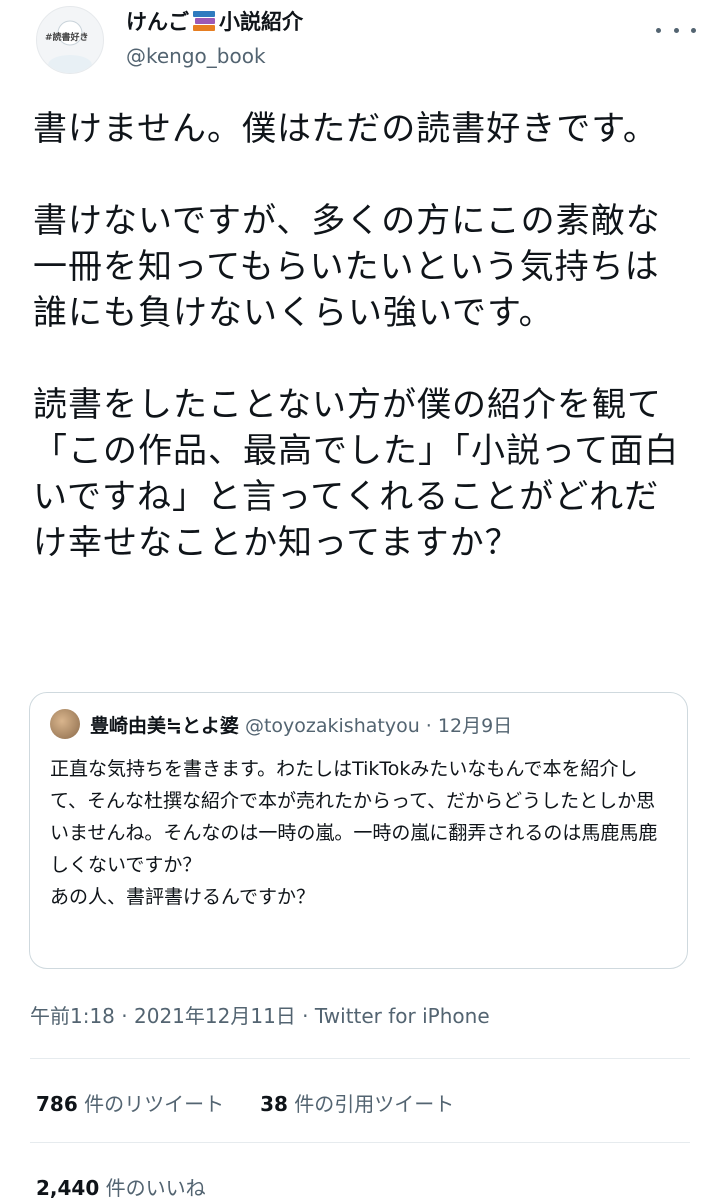 The width and height of the screenshot is (716, 1201). I want to click on retweets-label: 件のリツイート, so click(151, 1104).